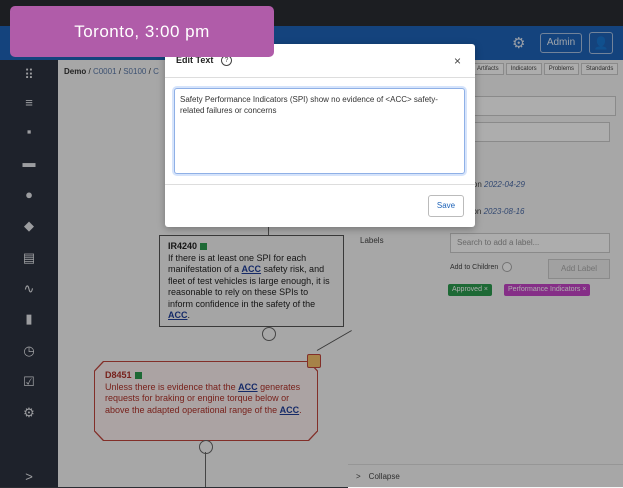 The height and width of the screenshot is (488, 623). I want to click on location-time-badge: Toronto, 3:00 pm, so click(142, 31).